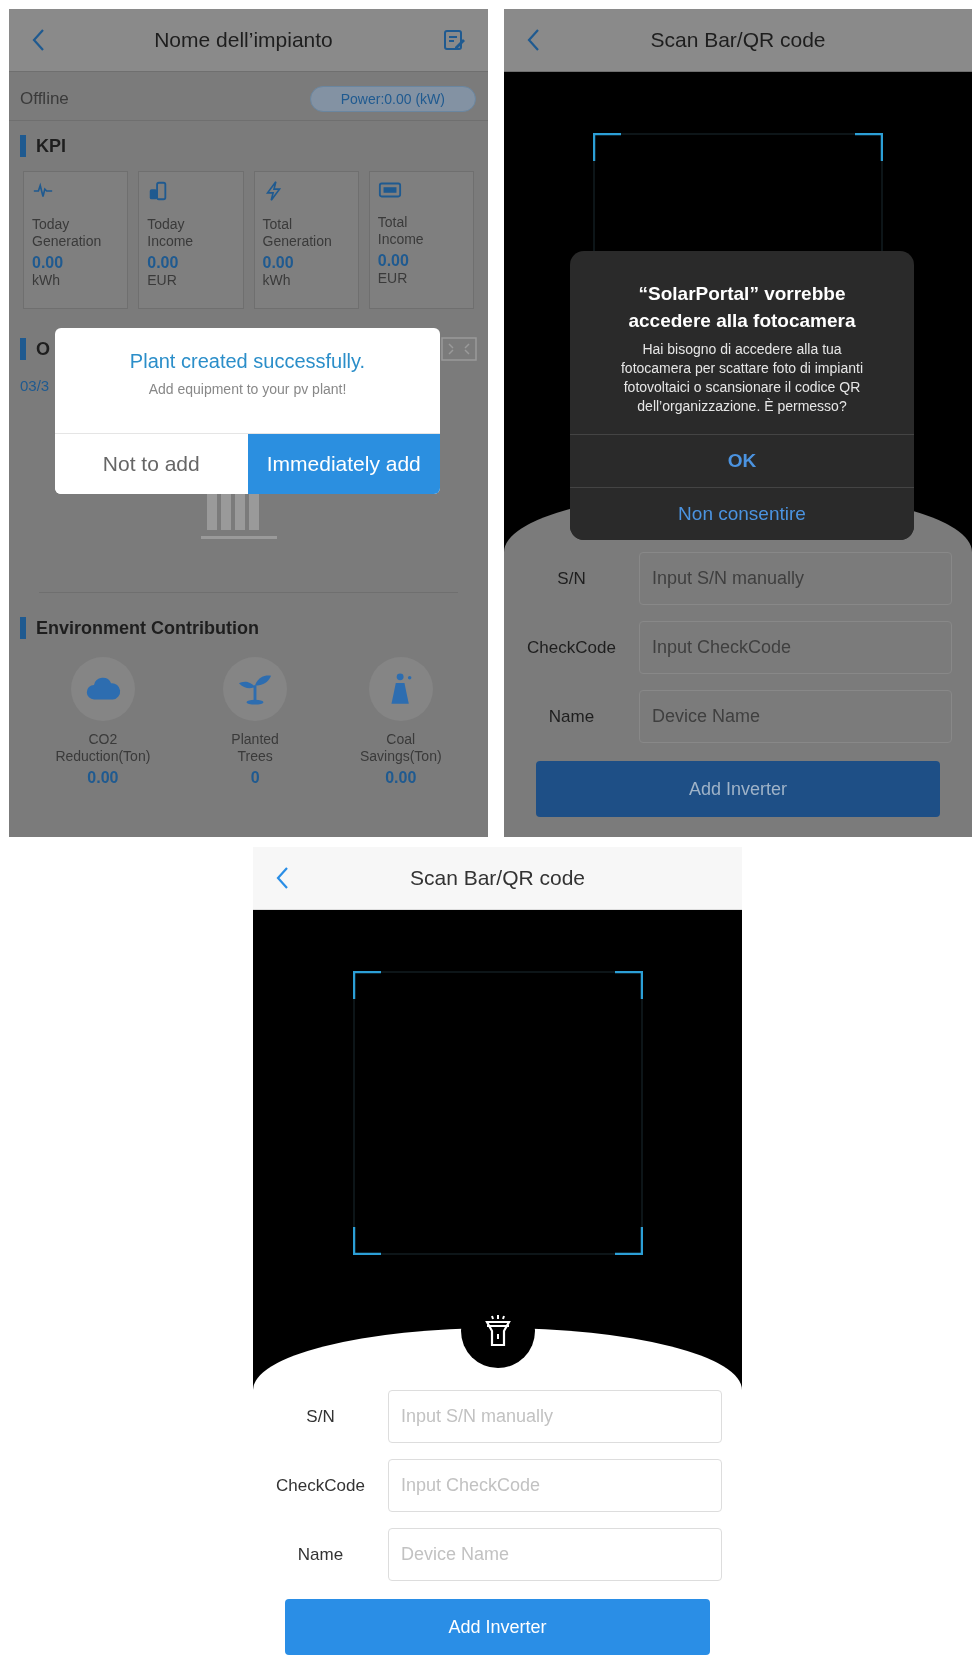  Describe the element at coordinates (67, 233) in the screenshot. I see `kpi-label: Today Generation` at that location.